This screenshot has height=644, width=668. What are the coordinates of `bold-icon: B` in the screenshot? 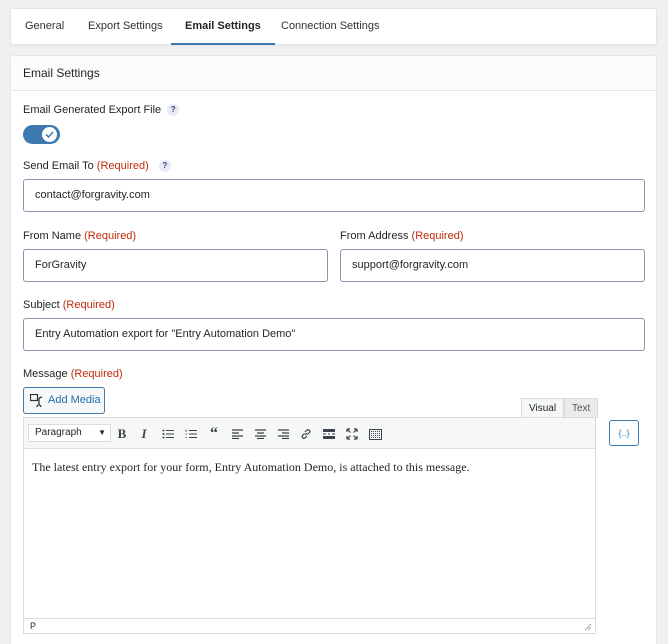 It's located at (122, 434).